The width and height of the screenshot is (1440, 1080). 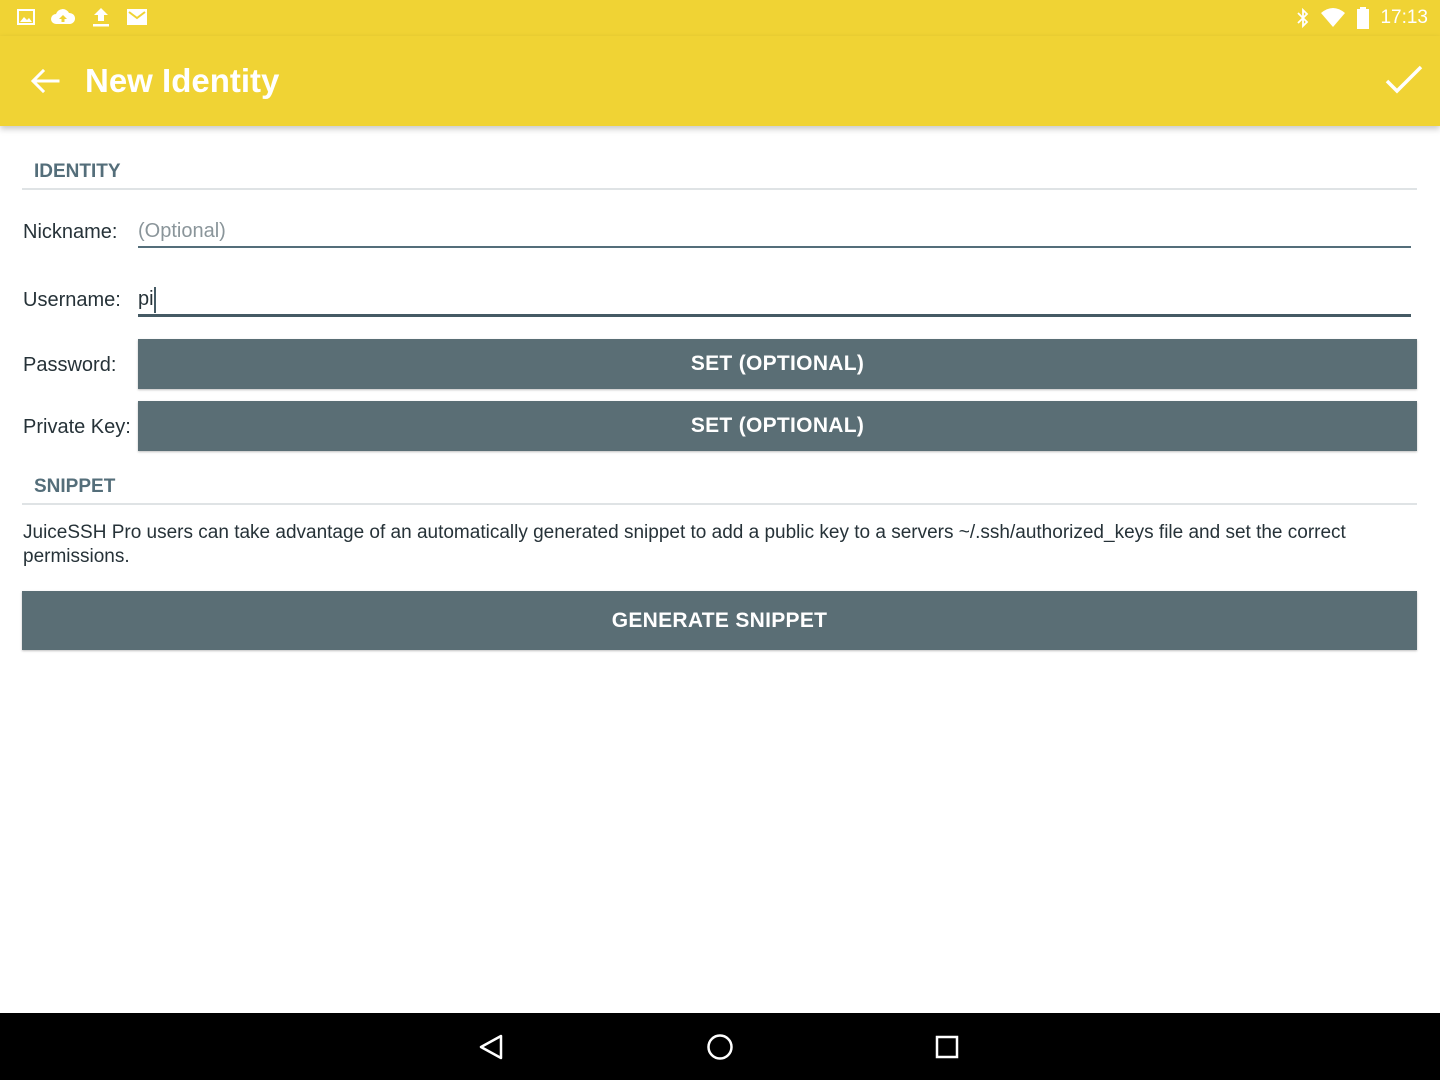 What do you see at coordinates (774, 299) in the screenshot?
I see `username-input` at bounding box center [774, 299].